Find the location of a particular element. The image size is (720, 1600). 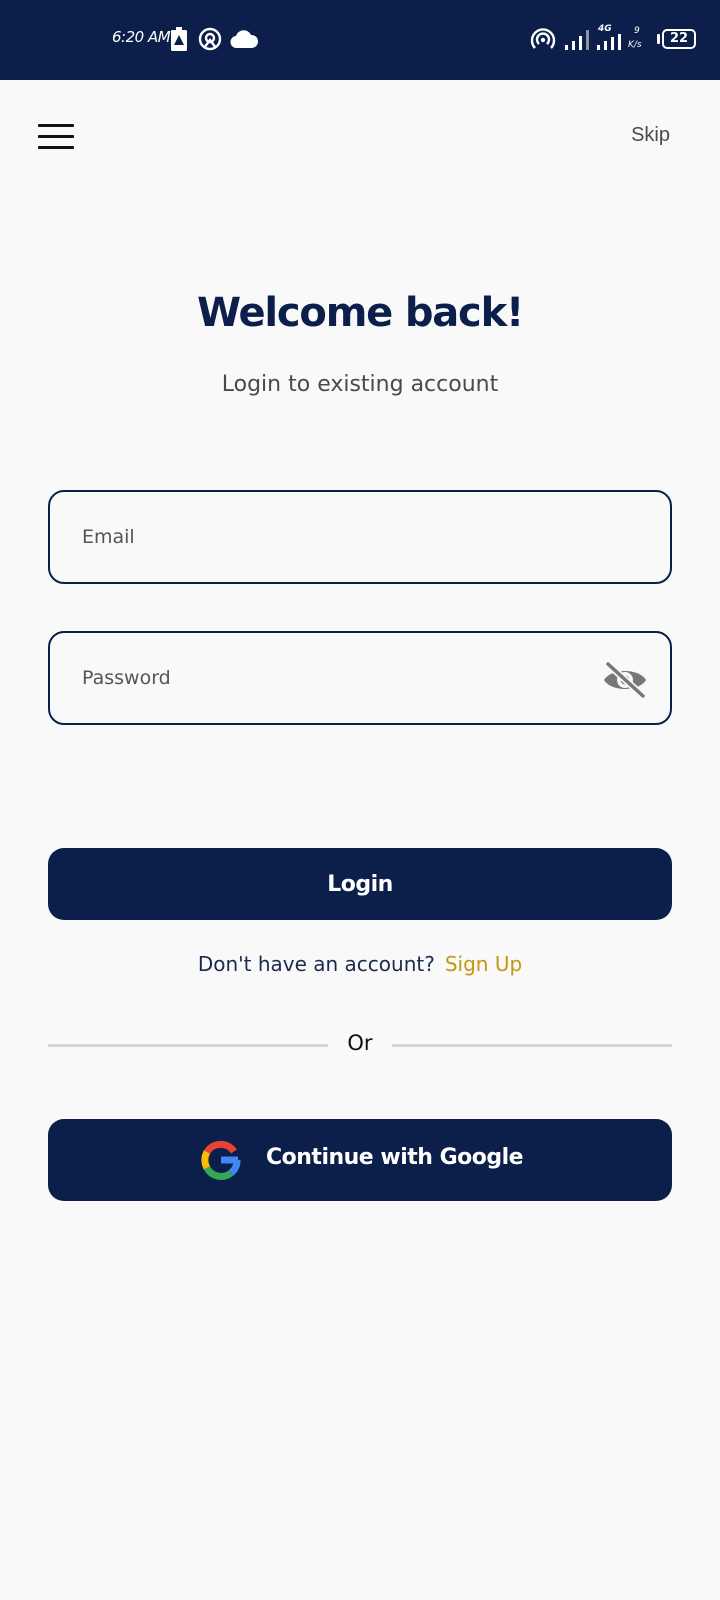

signal-4g-icon is located at coordinates (609, 42).